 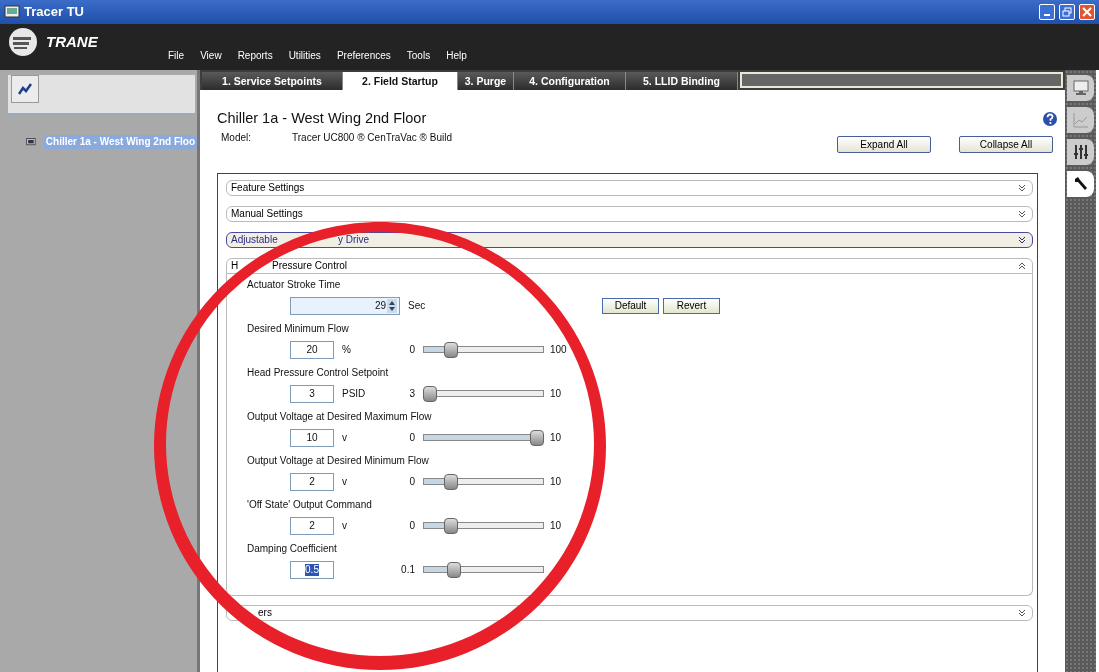 I want to click on close-button, so click(x=1087, y=12).